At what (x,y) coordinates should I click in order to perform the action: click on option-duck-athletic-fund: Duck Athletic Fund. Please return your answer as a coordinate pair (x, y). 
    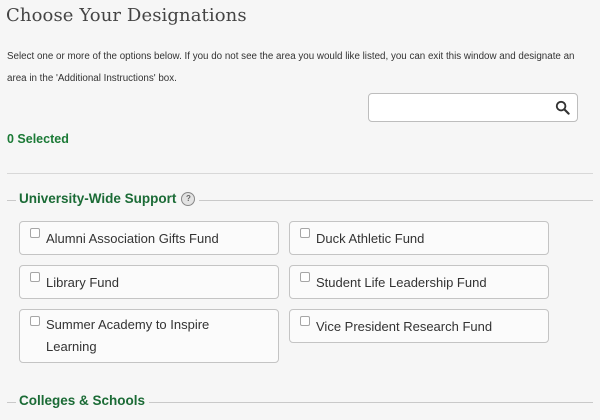
    Looking at the image, I should click on (419, 238).